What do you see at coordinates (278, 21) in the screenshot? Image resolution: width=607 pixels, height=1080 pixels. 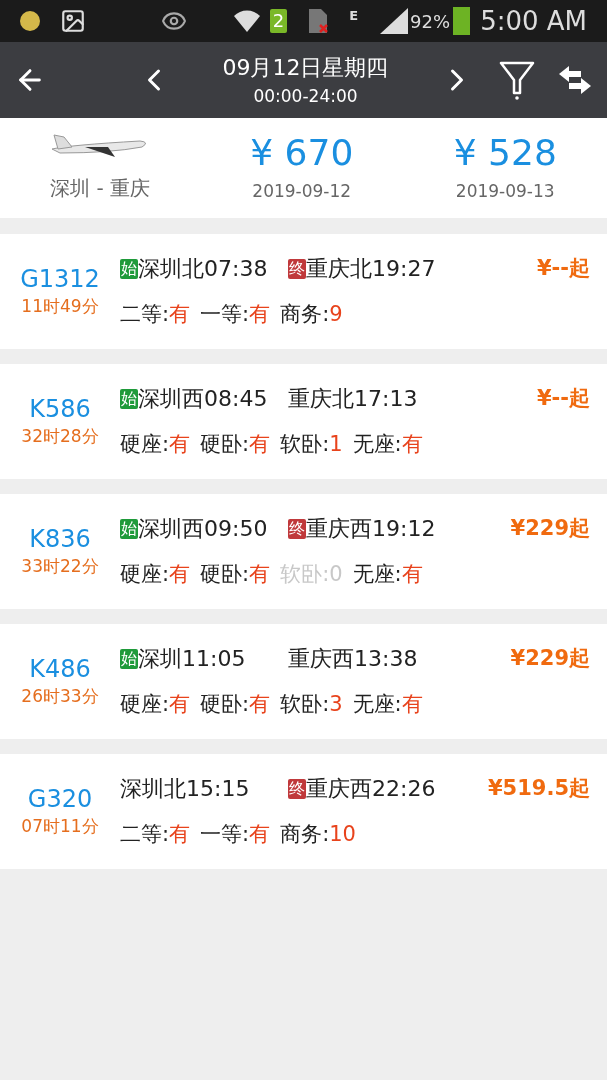 I see `sim-badge: 2` at bounding box center [278, 21].